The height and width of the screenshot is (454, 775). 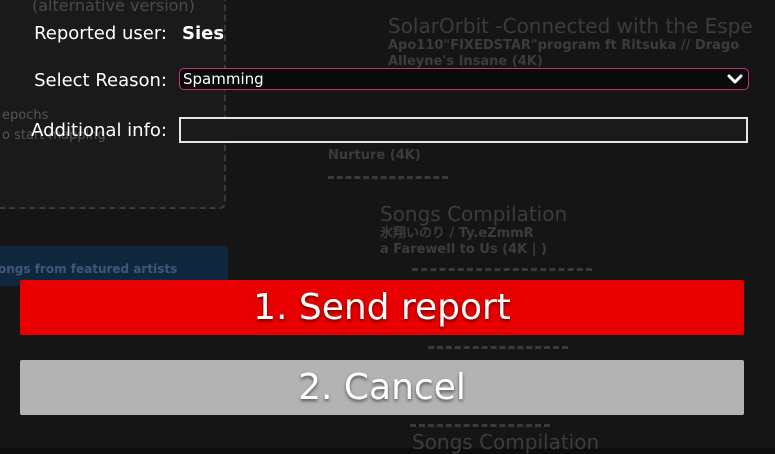 What do you see at coordinates (100, 33) in the screenshot?
I see `reported-user-label: Reported user:` at bounding box center [100, 33].